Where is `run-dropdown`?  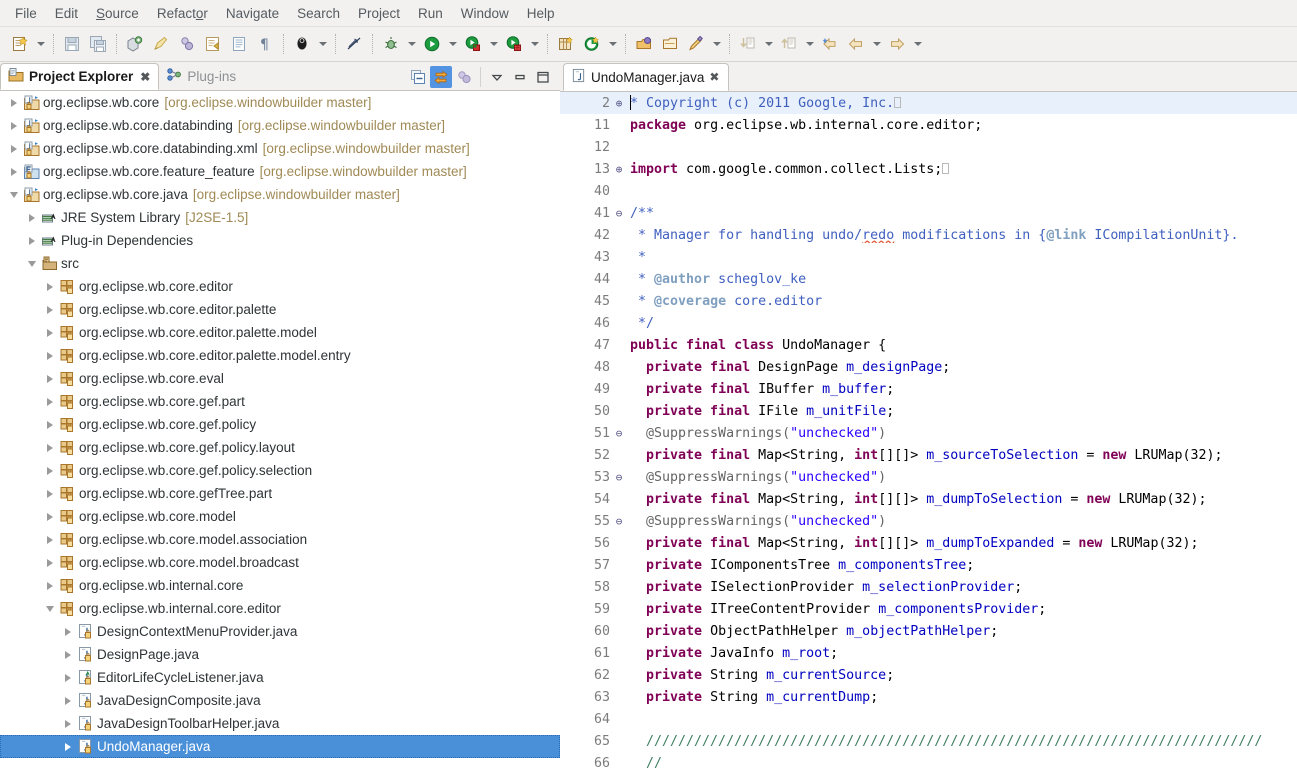 run-dropdown is located at coordinates (452, 44).